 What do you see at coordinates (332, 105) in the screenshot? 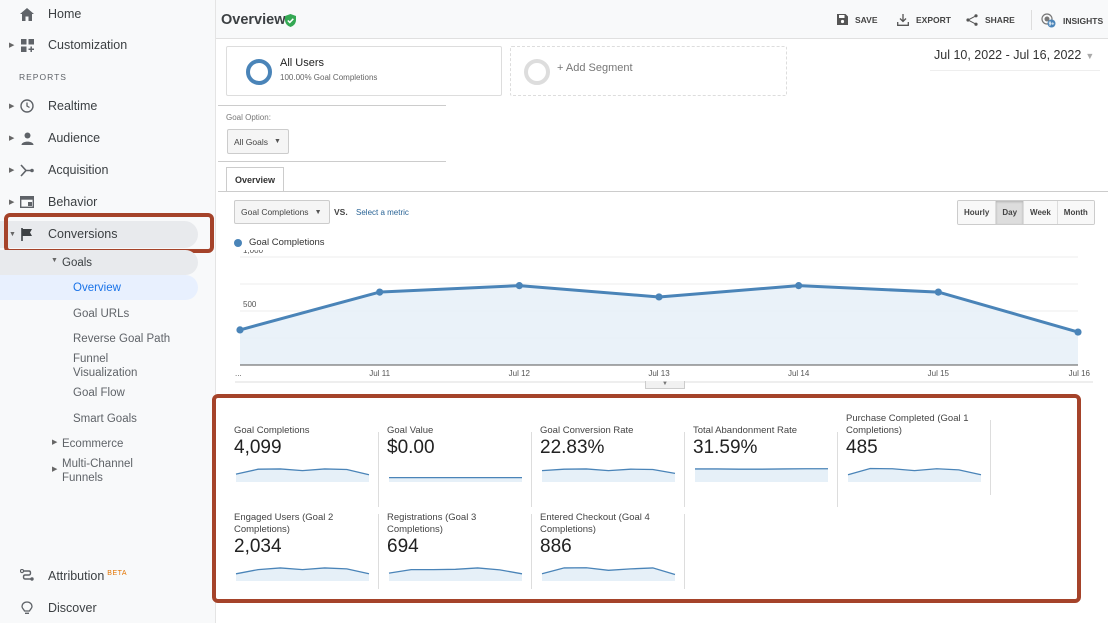
I see `divider` at bounding box center [332, 105].